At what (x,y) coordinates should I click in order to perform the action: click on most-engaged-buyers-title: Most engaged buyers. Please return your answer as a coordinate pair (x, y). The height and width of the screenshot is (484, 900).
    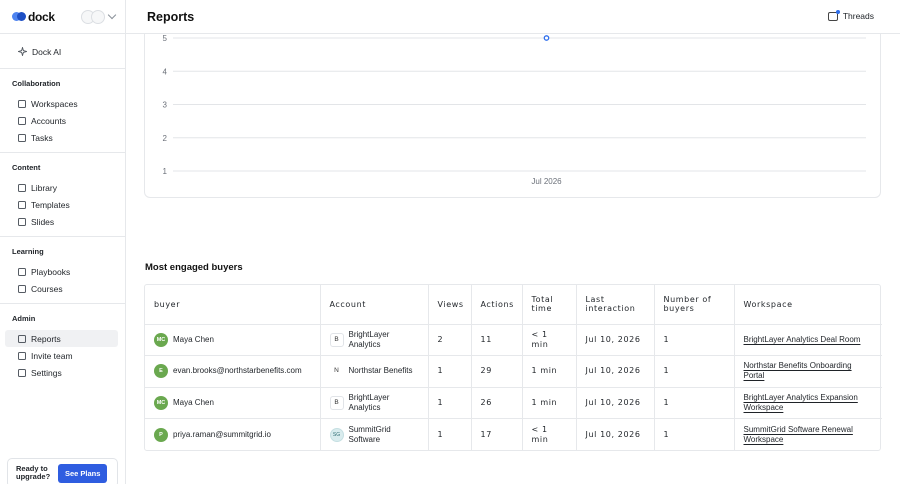
    Looking at the image, I should click on (194, 267).